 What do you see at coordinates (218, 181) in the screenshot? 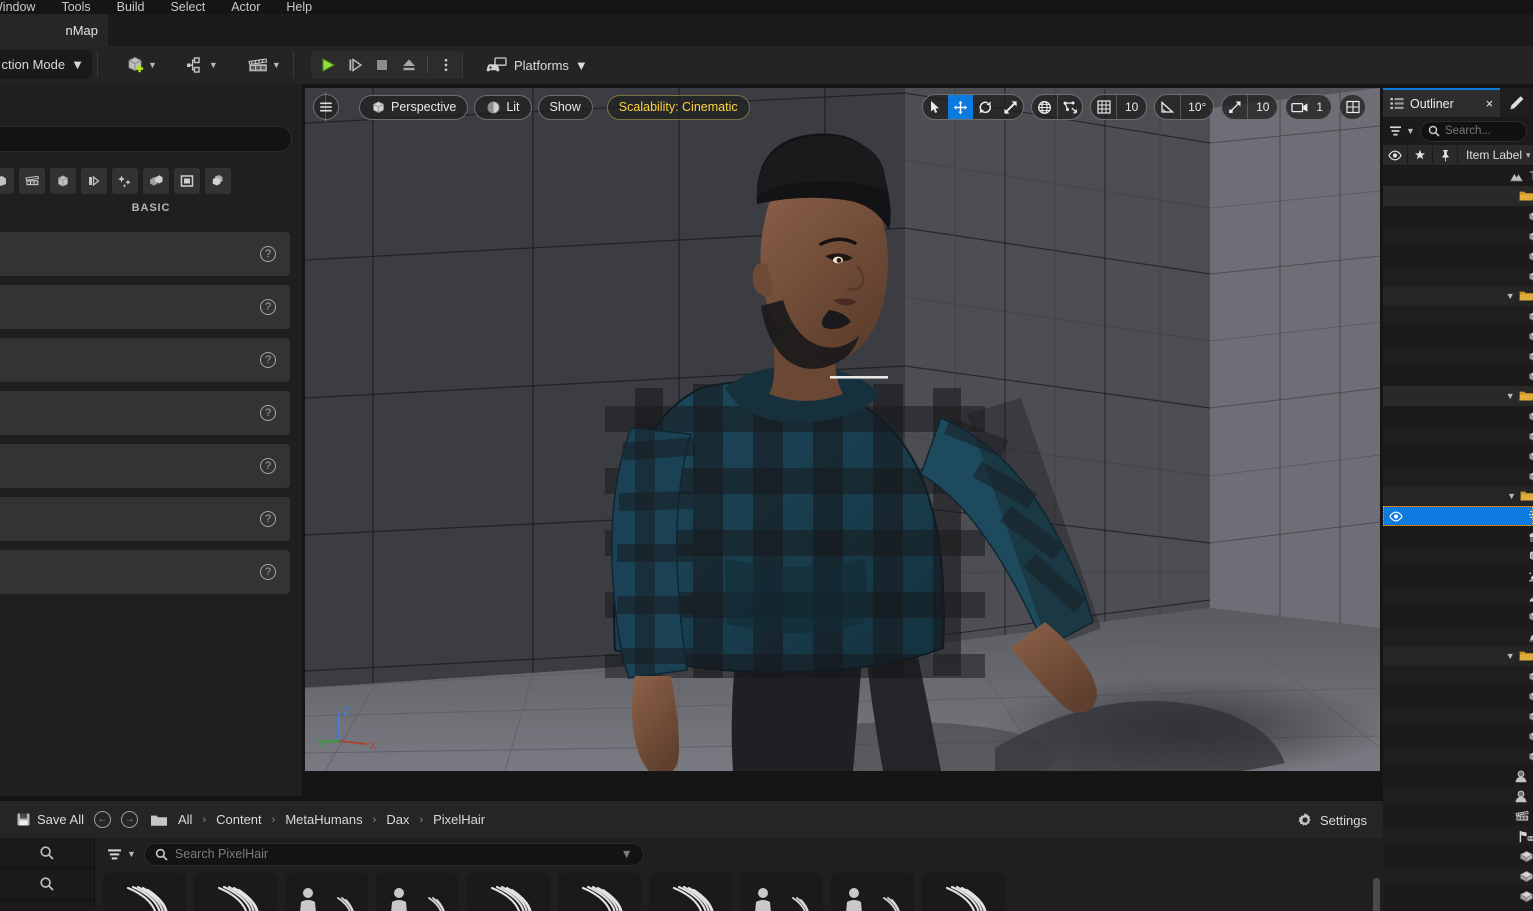
I see `category-all-classes` at bounding box center [218, 181].